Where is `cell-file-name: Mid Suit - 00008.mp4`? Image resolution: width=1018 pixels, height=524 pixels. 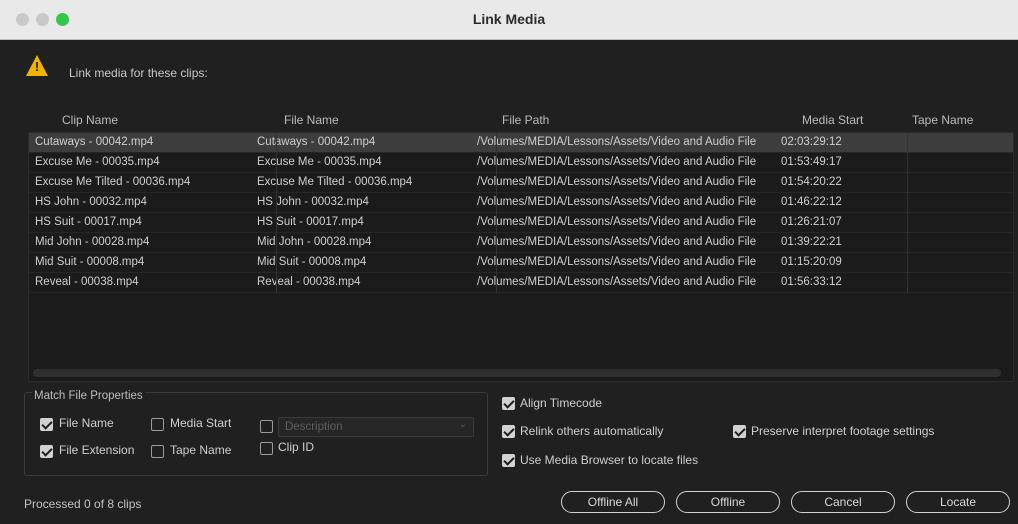
cell-file-name: Mid Suit - 00008.mp4 is located at coordinates (312, 262).